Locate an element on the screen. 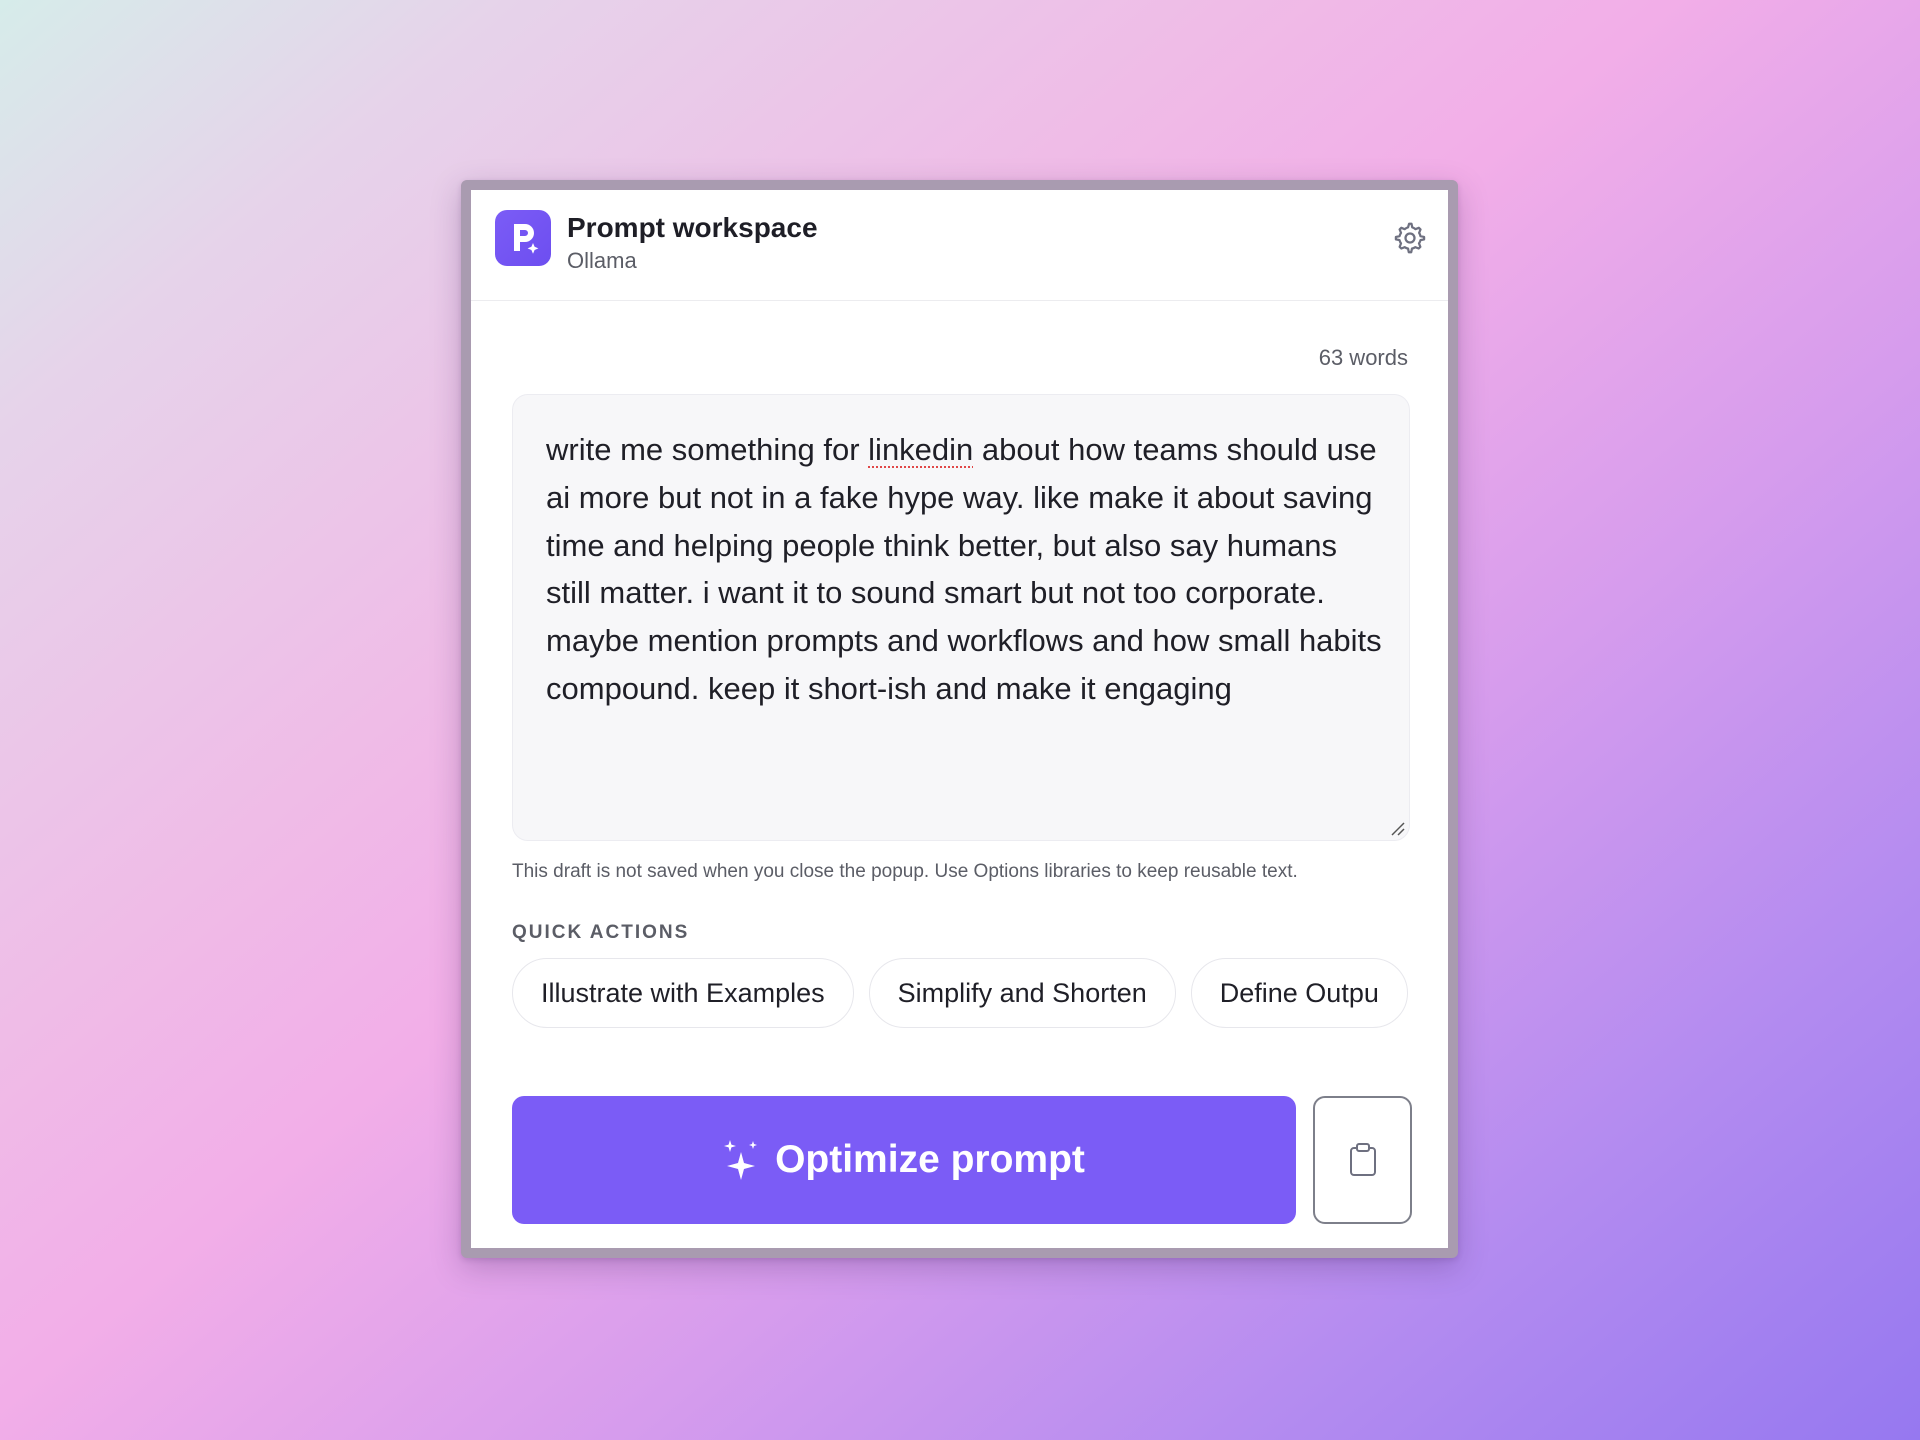 The image size is (1920, 1440). provider-name: Ollama is located at coordinates (602, 260).